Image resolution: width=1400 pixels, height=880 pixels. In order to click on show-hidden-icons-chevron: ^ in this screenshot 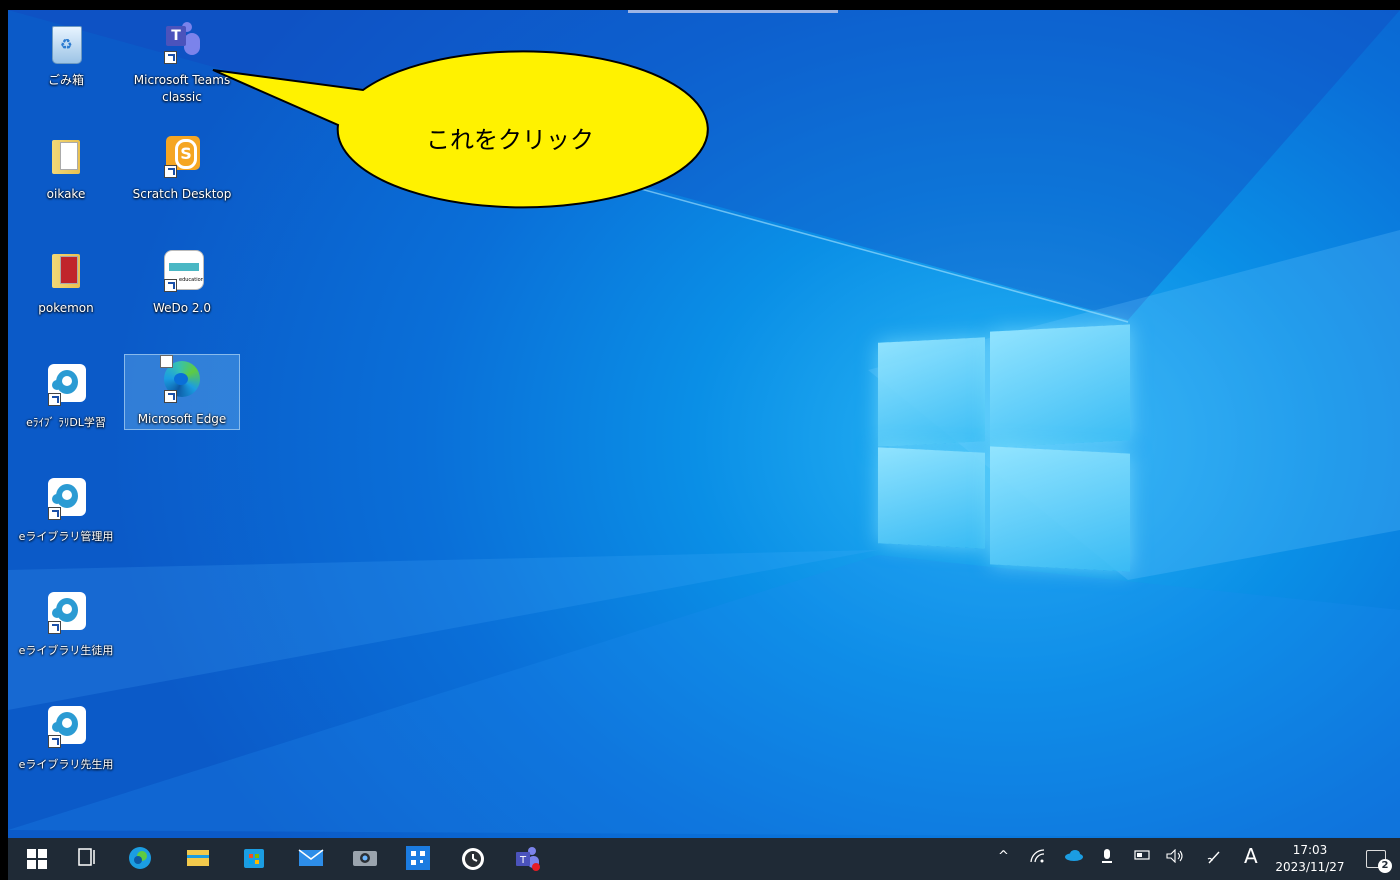, I will do `click(1003, 856)`.